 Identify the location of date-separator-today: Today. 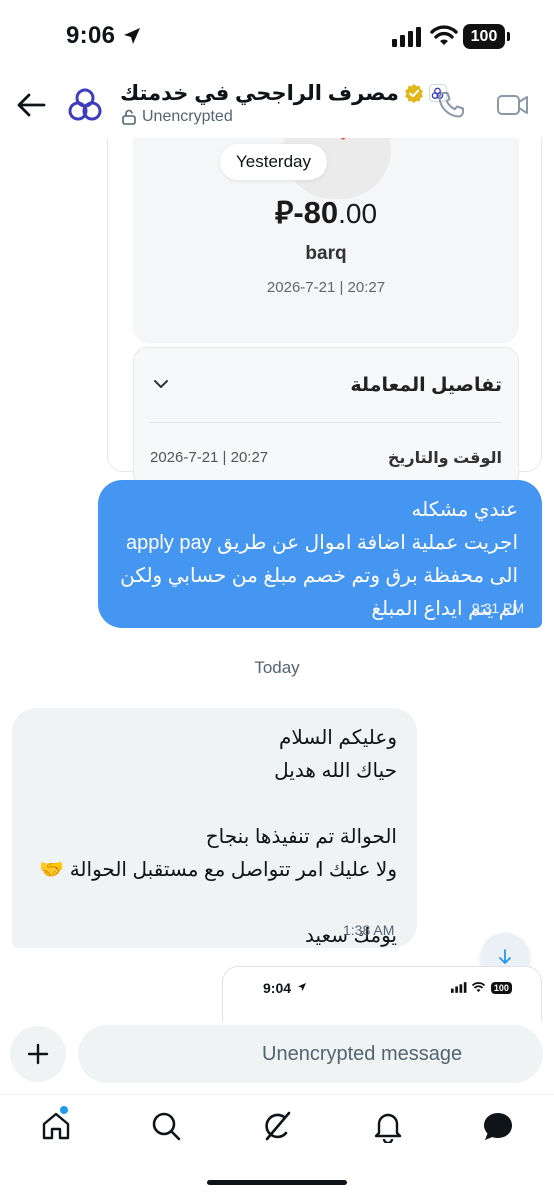
(277, 667).